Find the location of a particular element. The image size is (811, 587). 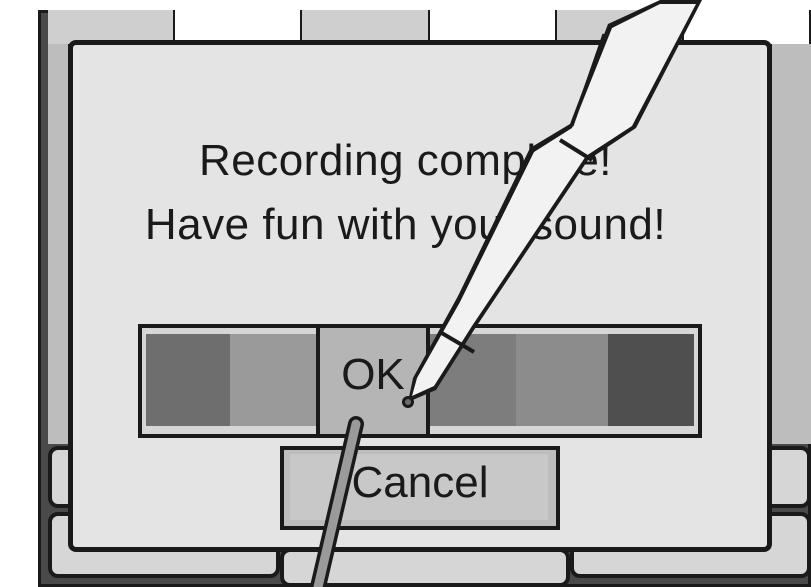

dialog-message-line-1: Recording complete! is located at coordinates (405, 160).